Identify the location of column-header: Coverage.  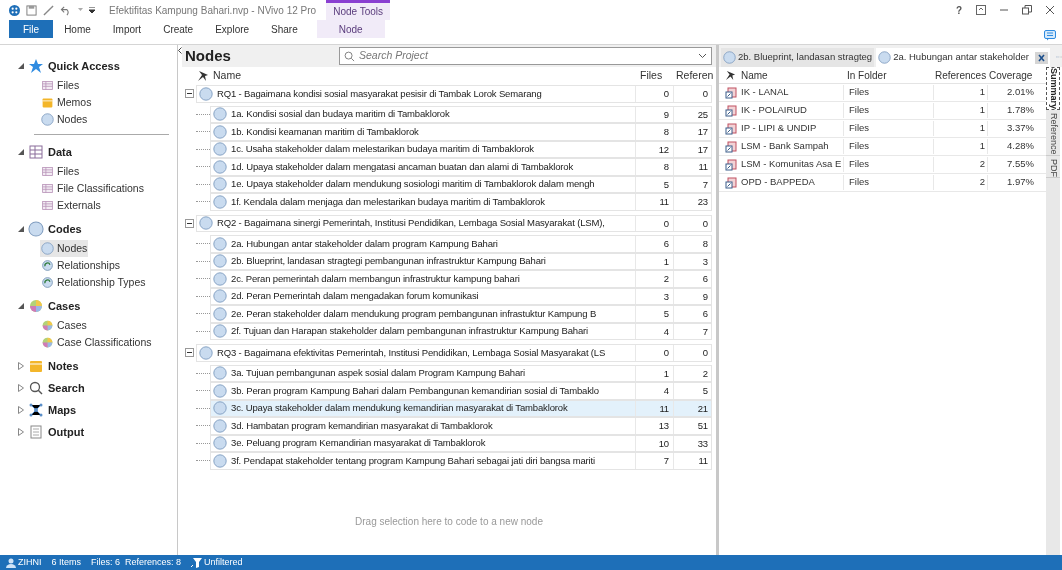
(1011, 75).